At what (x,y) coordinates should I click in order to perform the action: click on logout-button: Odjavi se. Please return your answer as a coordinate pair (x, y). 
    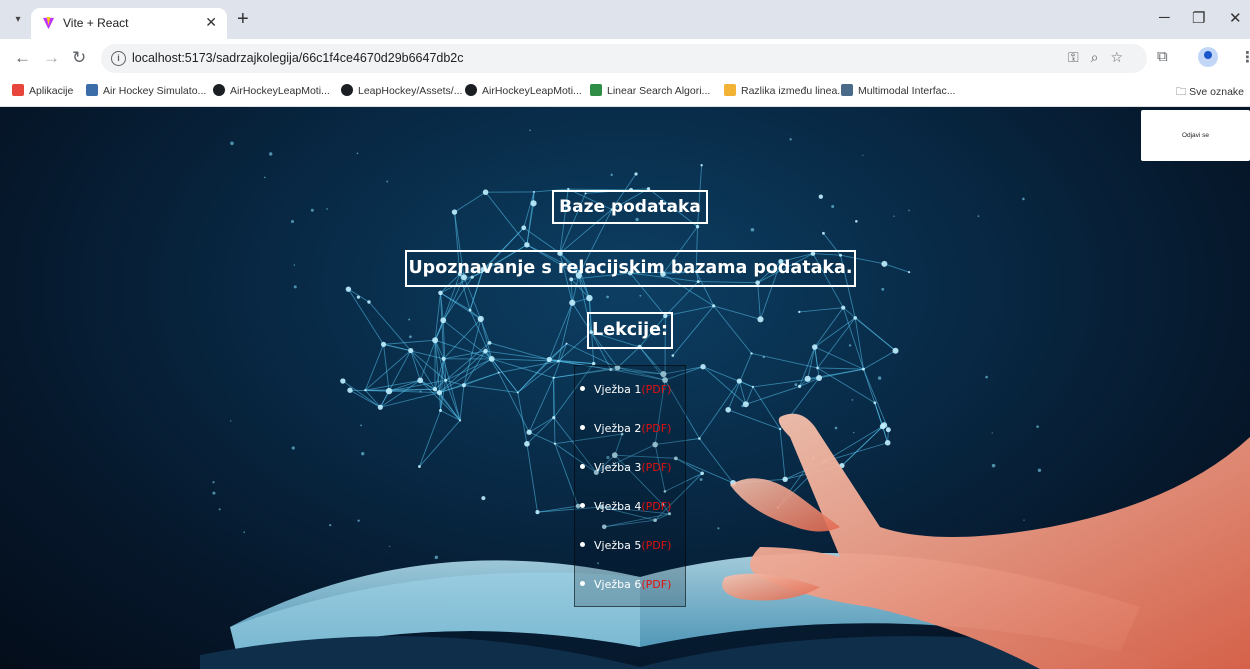
    Looking at the image, I should click on (1195, 135).